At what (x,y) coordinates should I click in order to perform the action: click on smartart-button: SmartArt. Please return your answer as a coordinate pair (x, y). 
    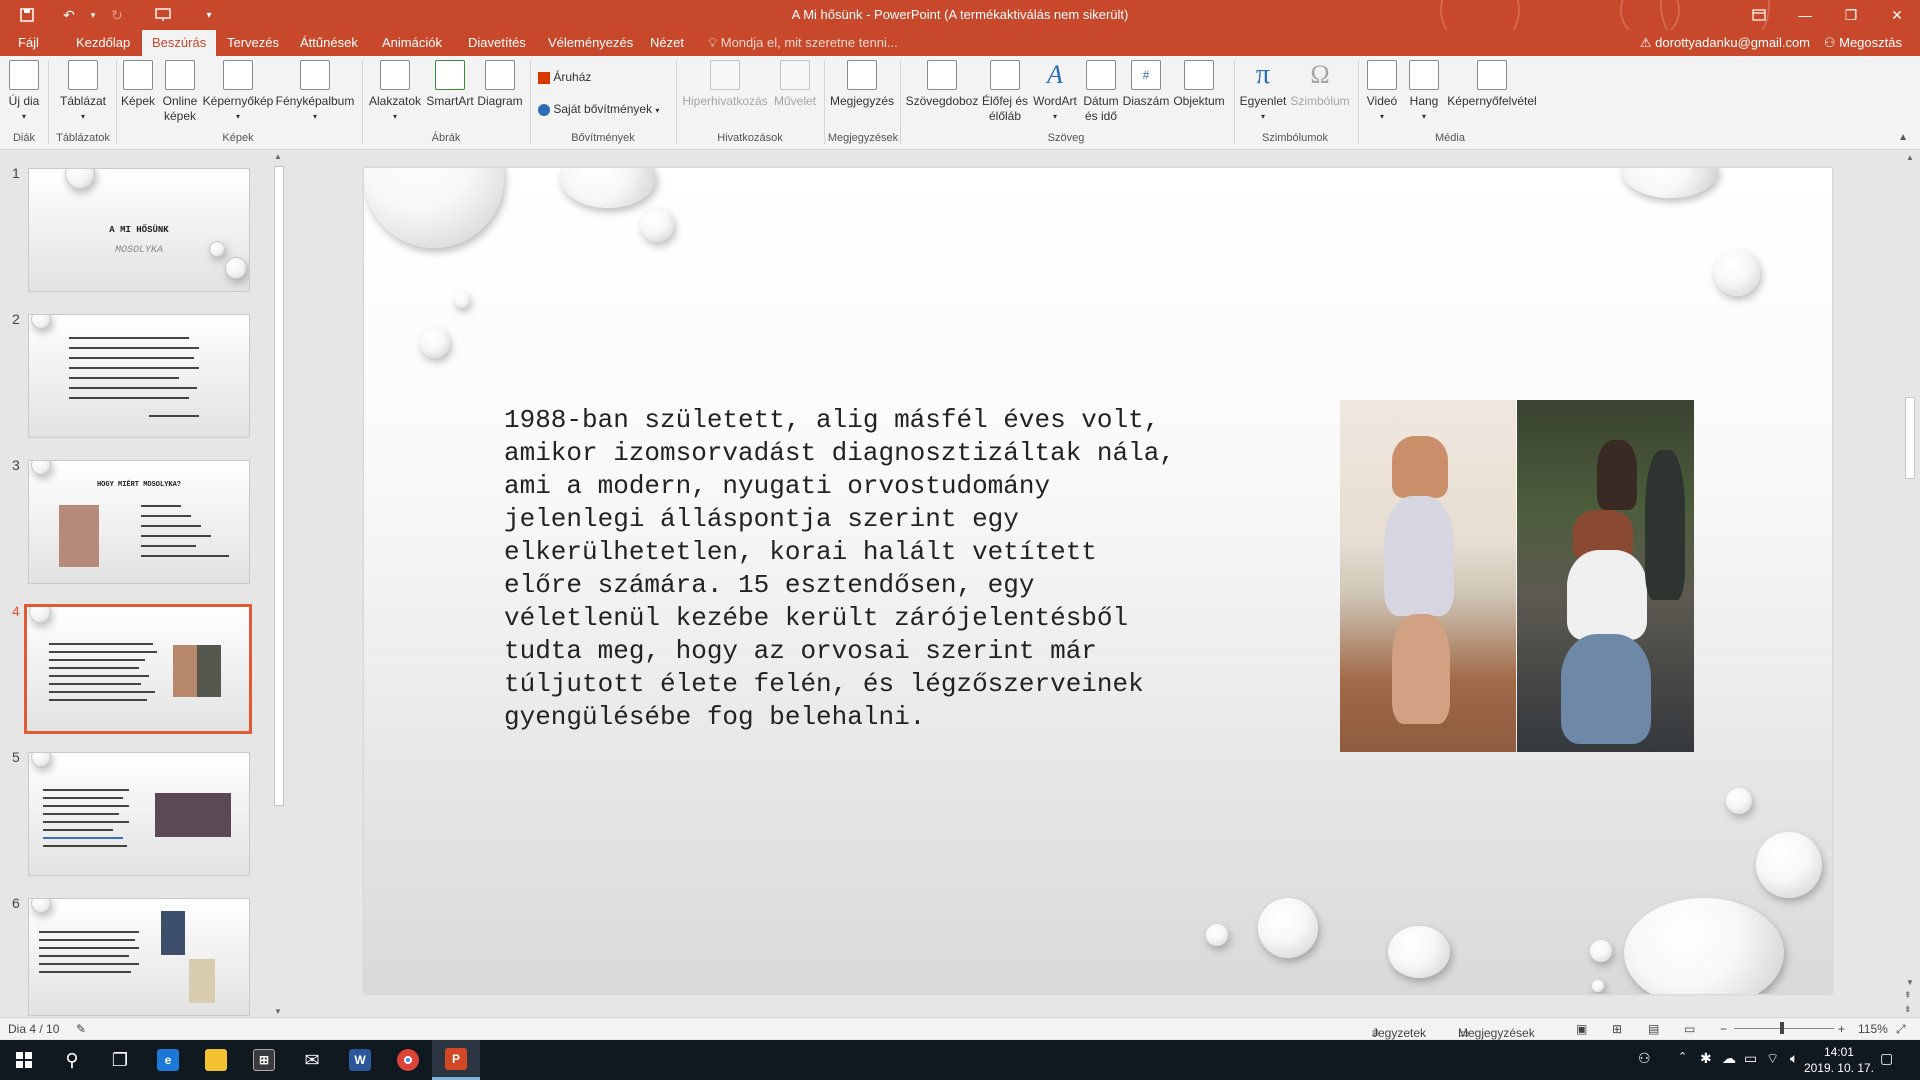
    Looking at the image, I should click on (450, 84).